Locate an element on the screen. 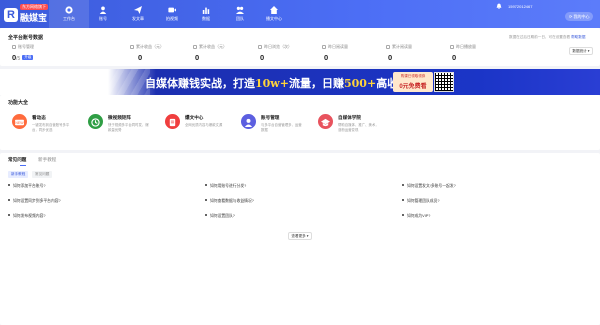 The height and width of the screenshot is (325, 600). nav-item-account: 账号 is located at coordinates (103, 14).